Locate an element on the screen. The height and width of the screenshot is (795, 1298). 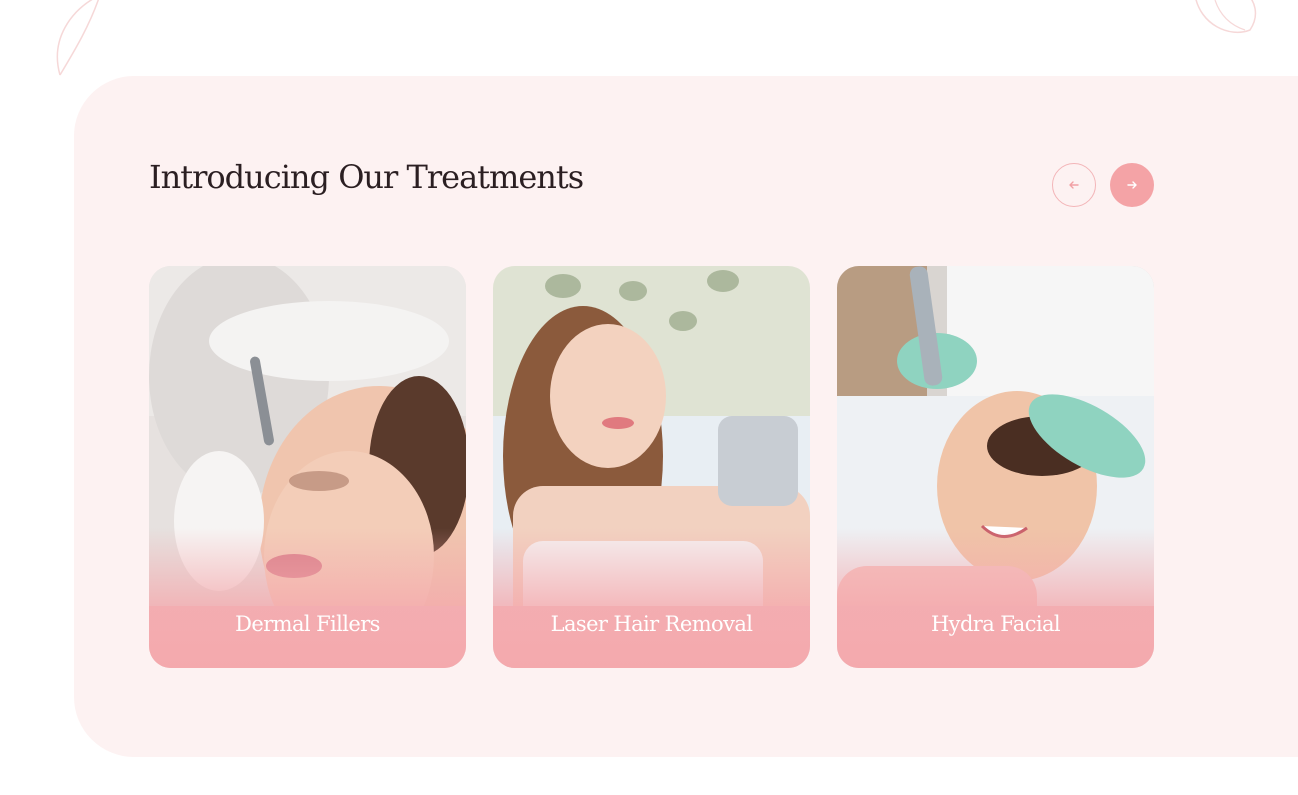
treatment-card-label: Hydra Facial is located at coordinates (995, 624).